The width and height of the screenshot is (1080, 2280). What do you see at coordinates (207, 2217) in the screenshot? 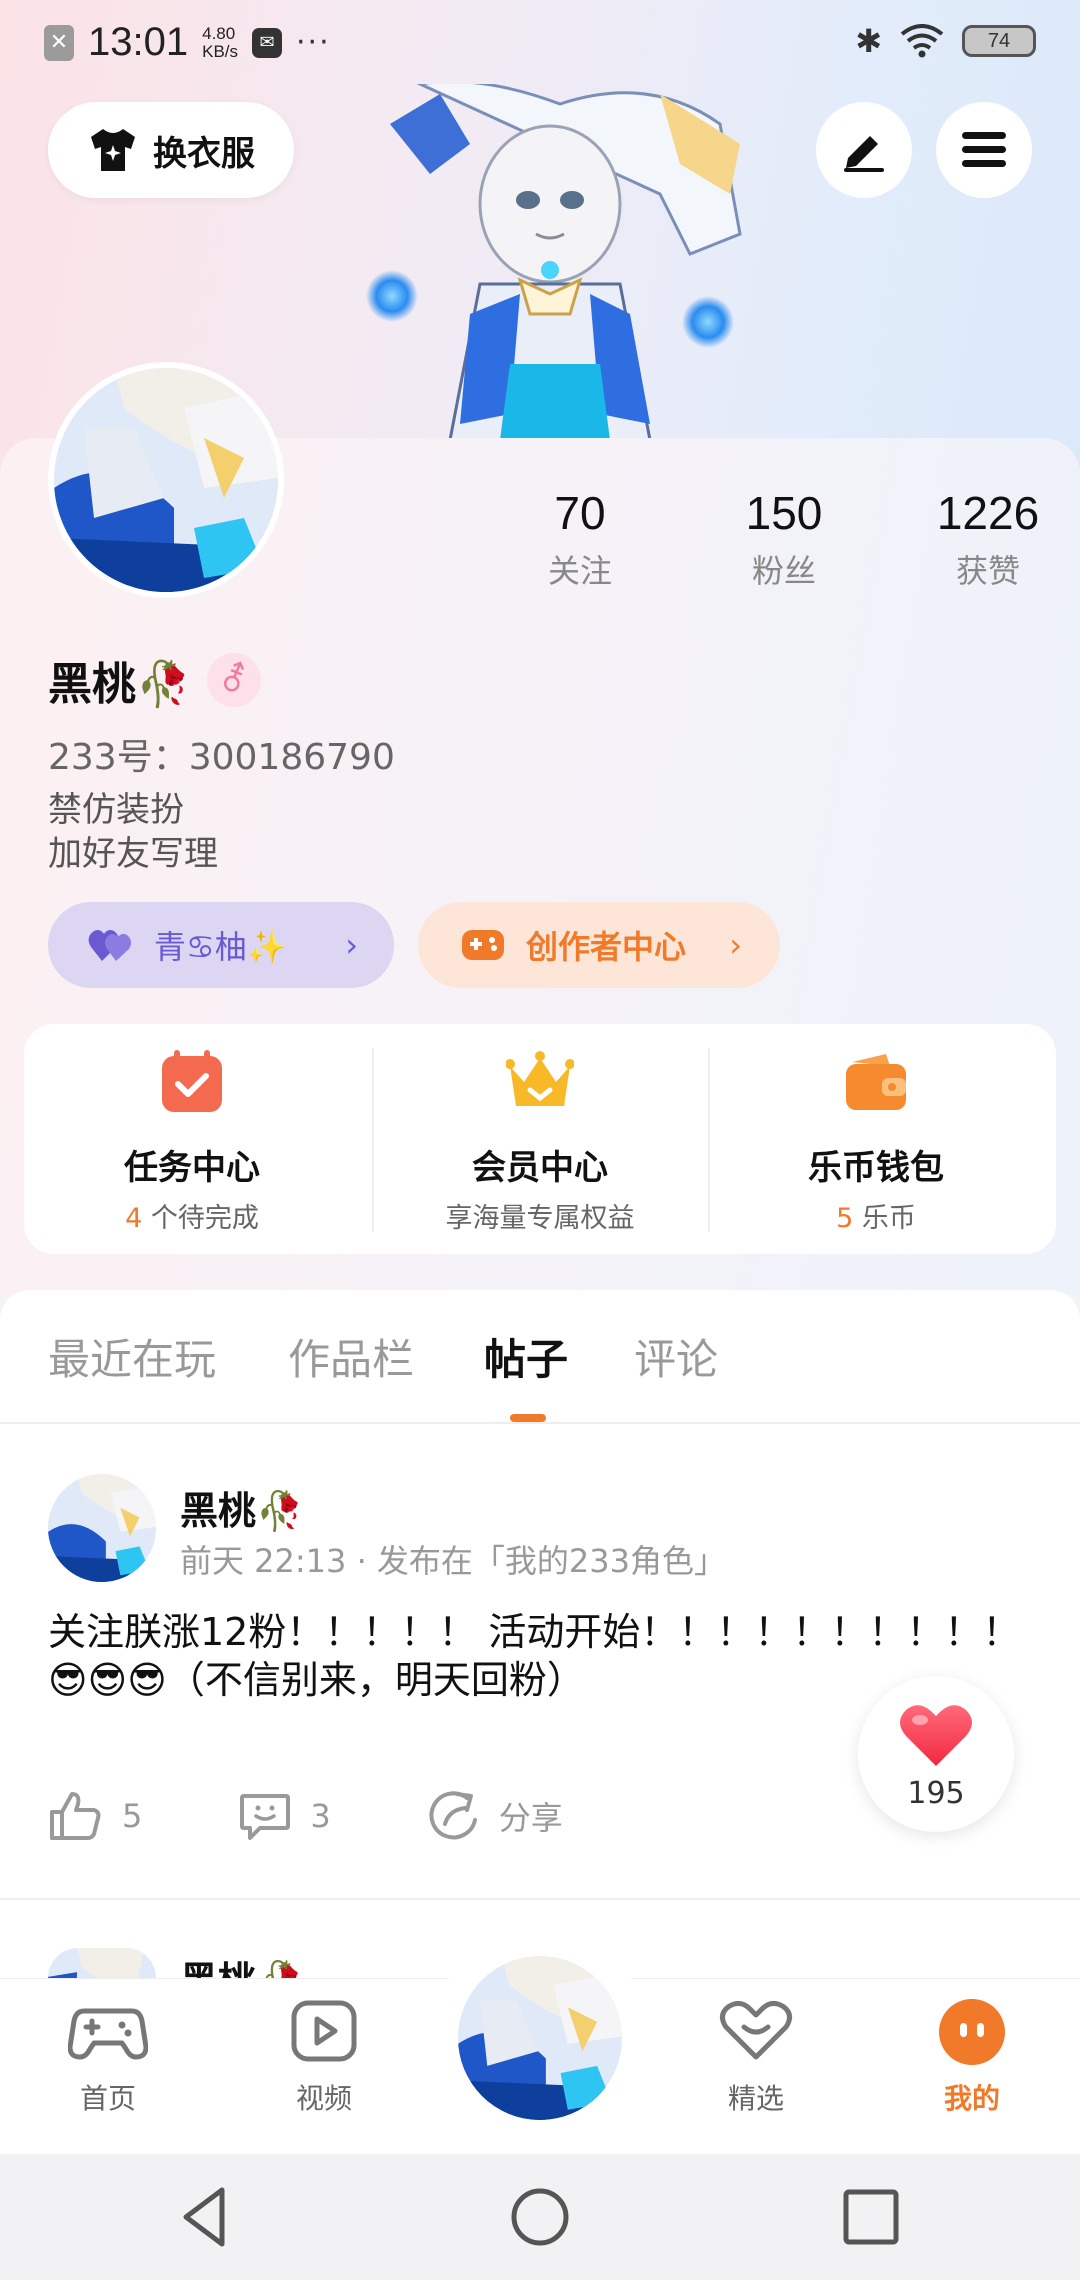
I see `back-icon` at bounding box center [207, 2217].